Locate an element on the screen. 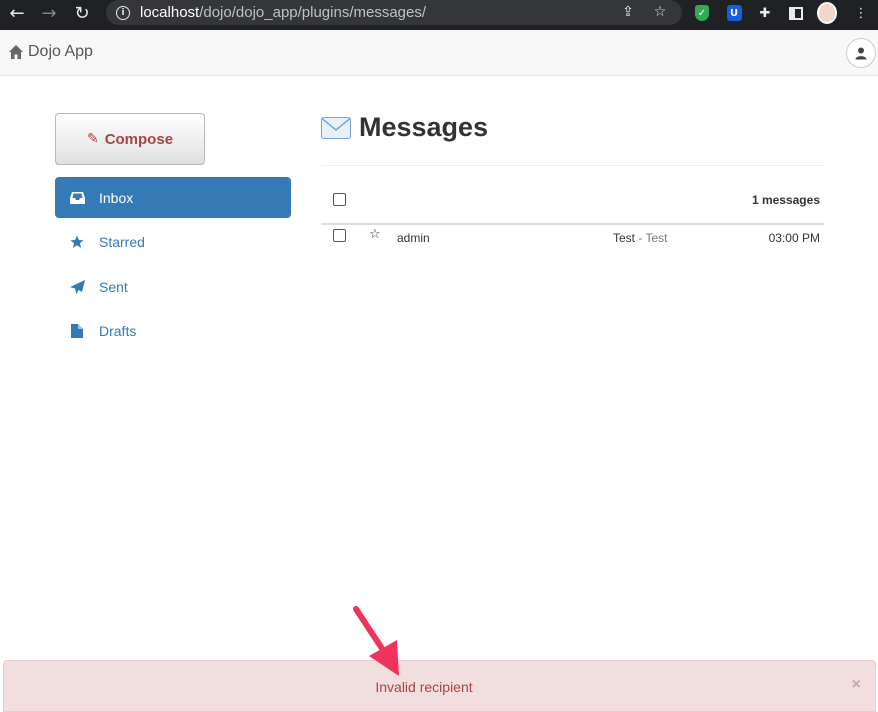  reload-icon: ↻ is located at coordinates (82, 13).